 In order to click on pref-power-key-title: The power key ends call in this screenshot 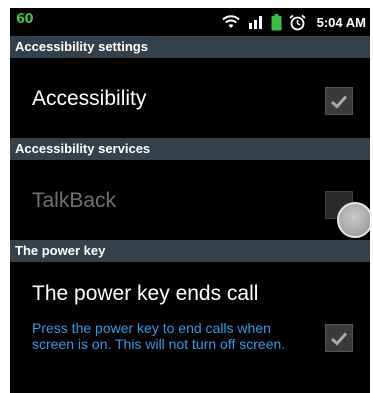, I will do `click(145, 293)`.